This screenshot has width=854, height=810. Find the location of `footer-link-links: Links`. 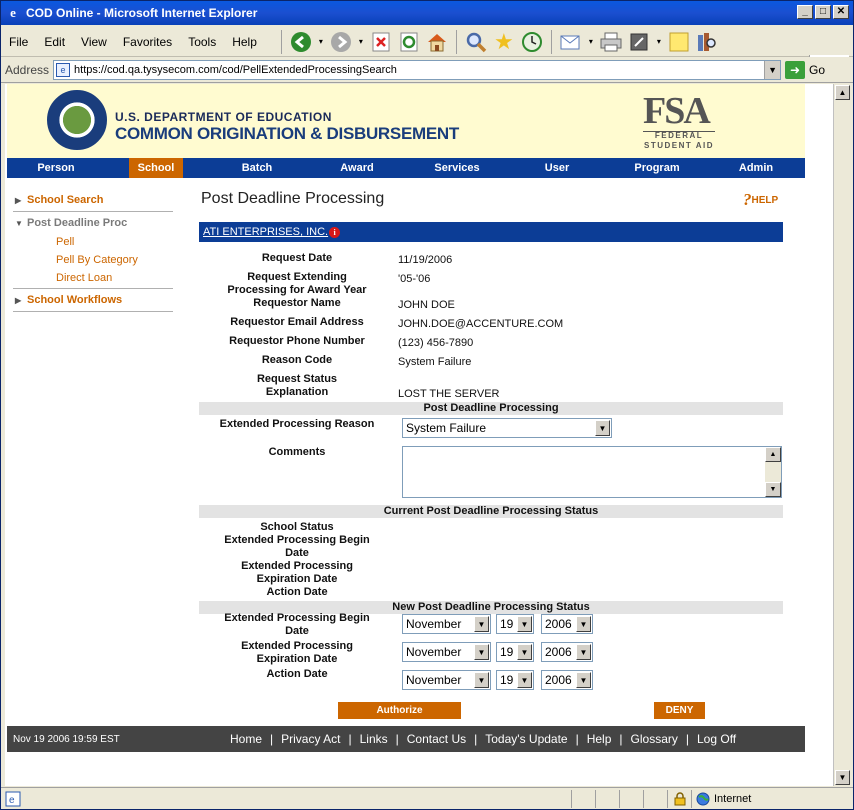

footer-link-links: Links is located at coordinates (374, 739).